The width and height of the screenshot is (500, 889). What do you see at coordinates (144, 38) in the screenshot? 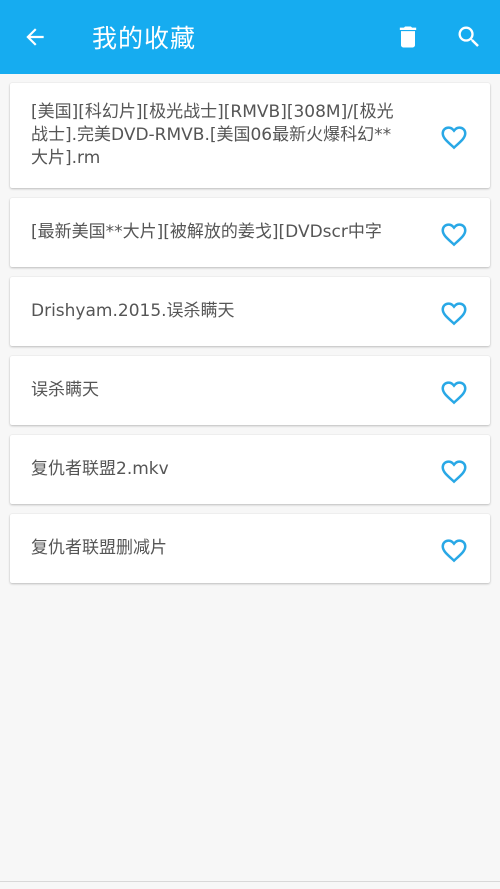
I see `page-title: 我的收藏` at bounding box center [144, 38].